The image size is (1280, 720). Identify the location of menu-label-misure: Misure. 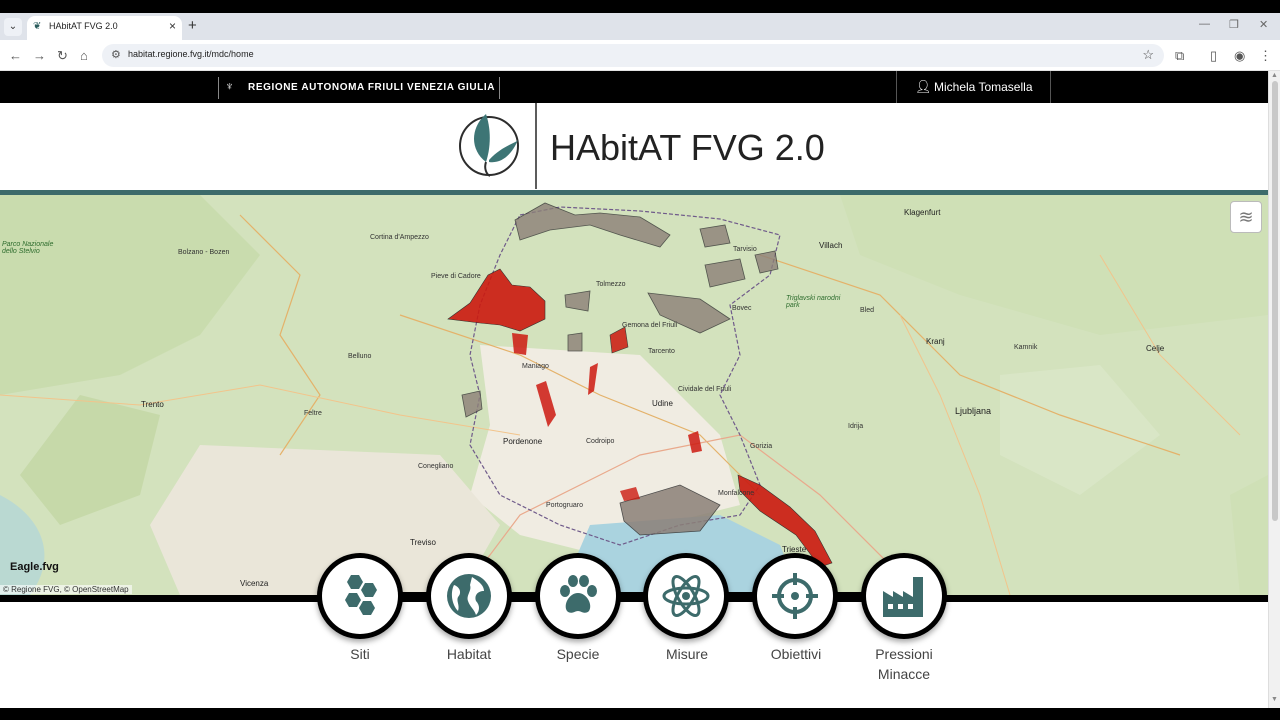
(687, 654).